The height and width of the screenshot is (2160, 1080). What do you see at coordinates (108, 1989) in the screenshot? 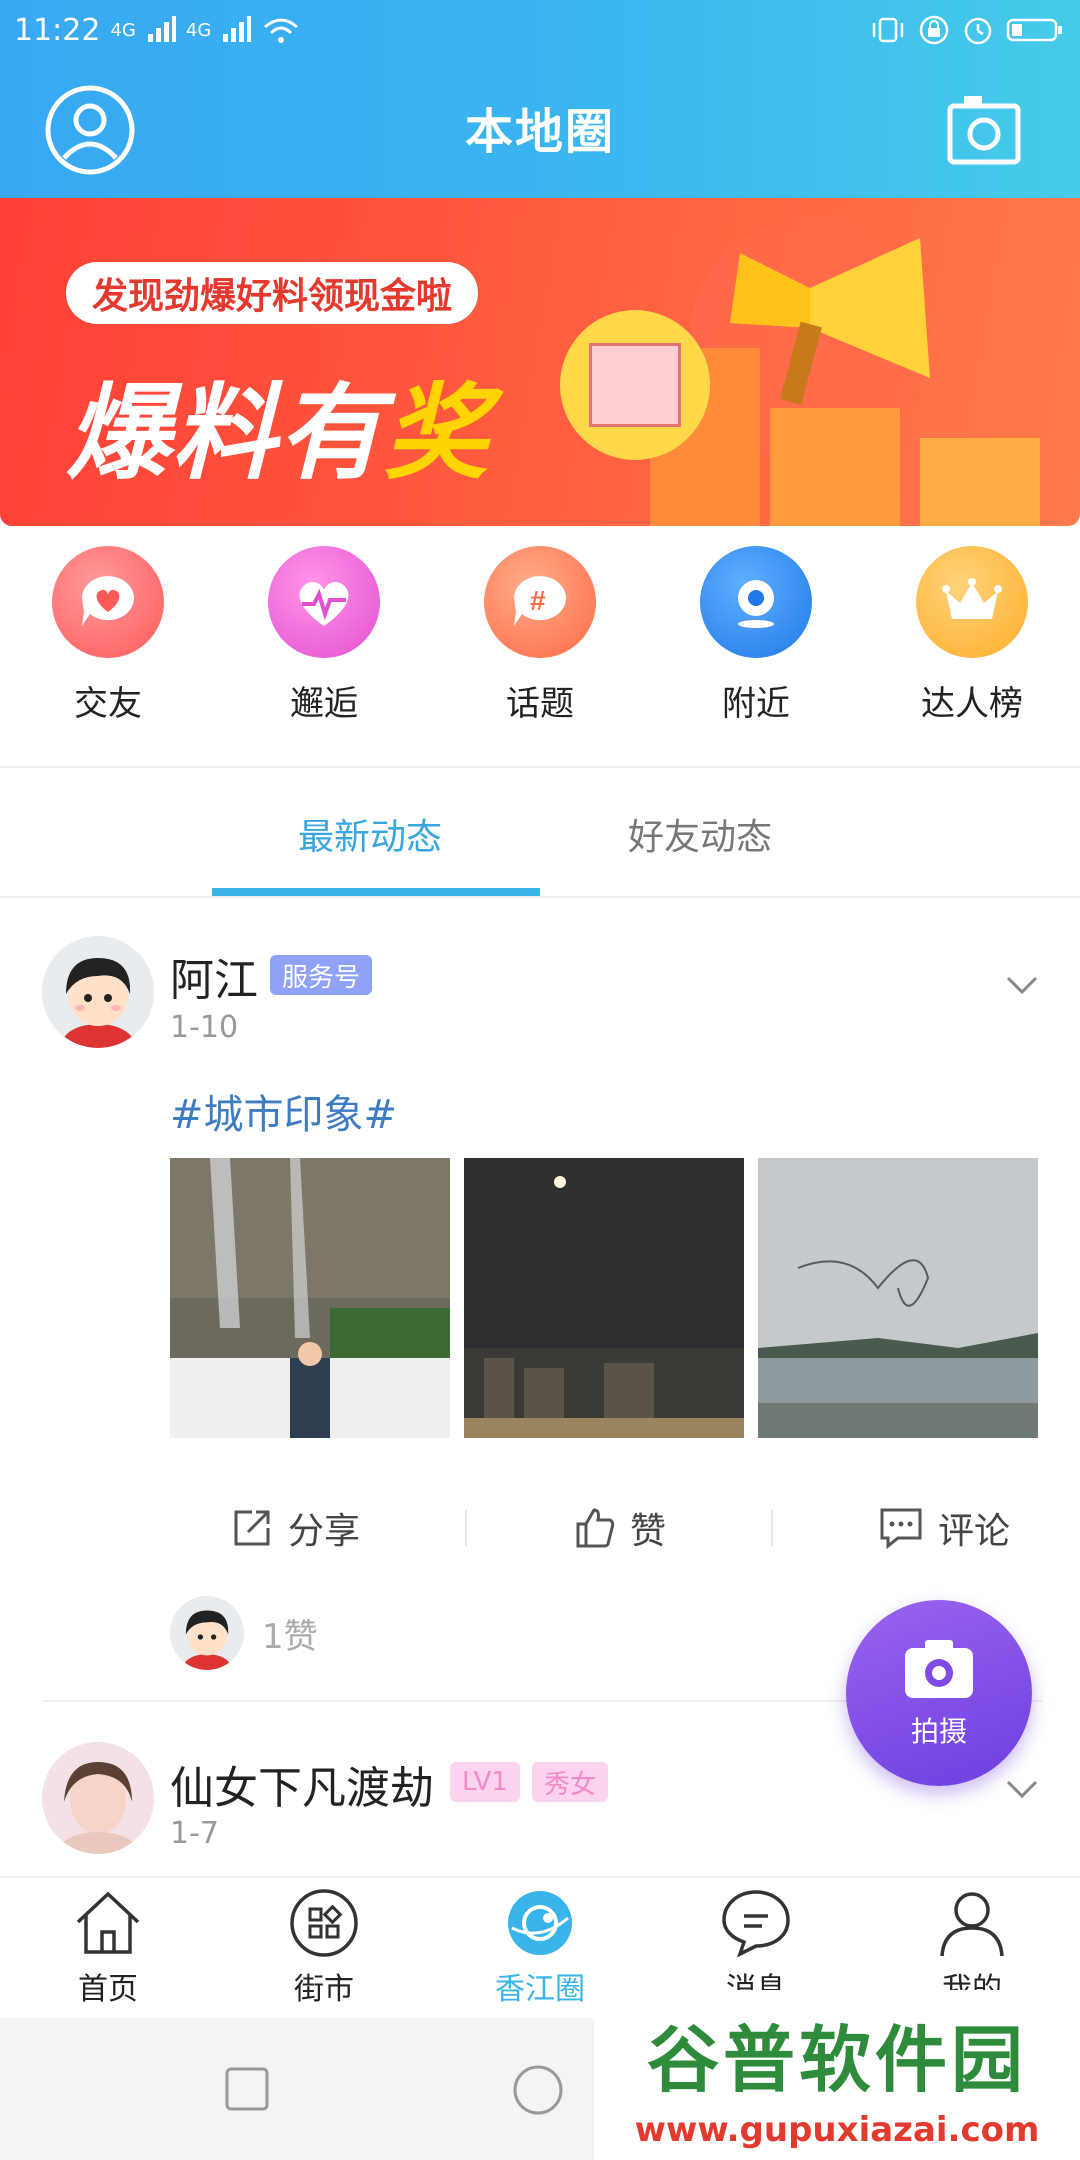
I see `nav-label: 首页` at bounding box center [108, 1989].